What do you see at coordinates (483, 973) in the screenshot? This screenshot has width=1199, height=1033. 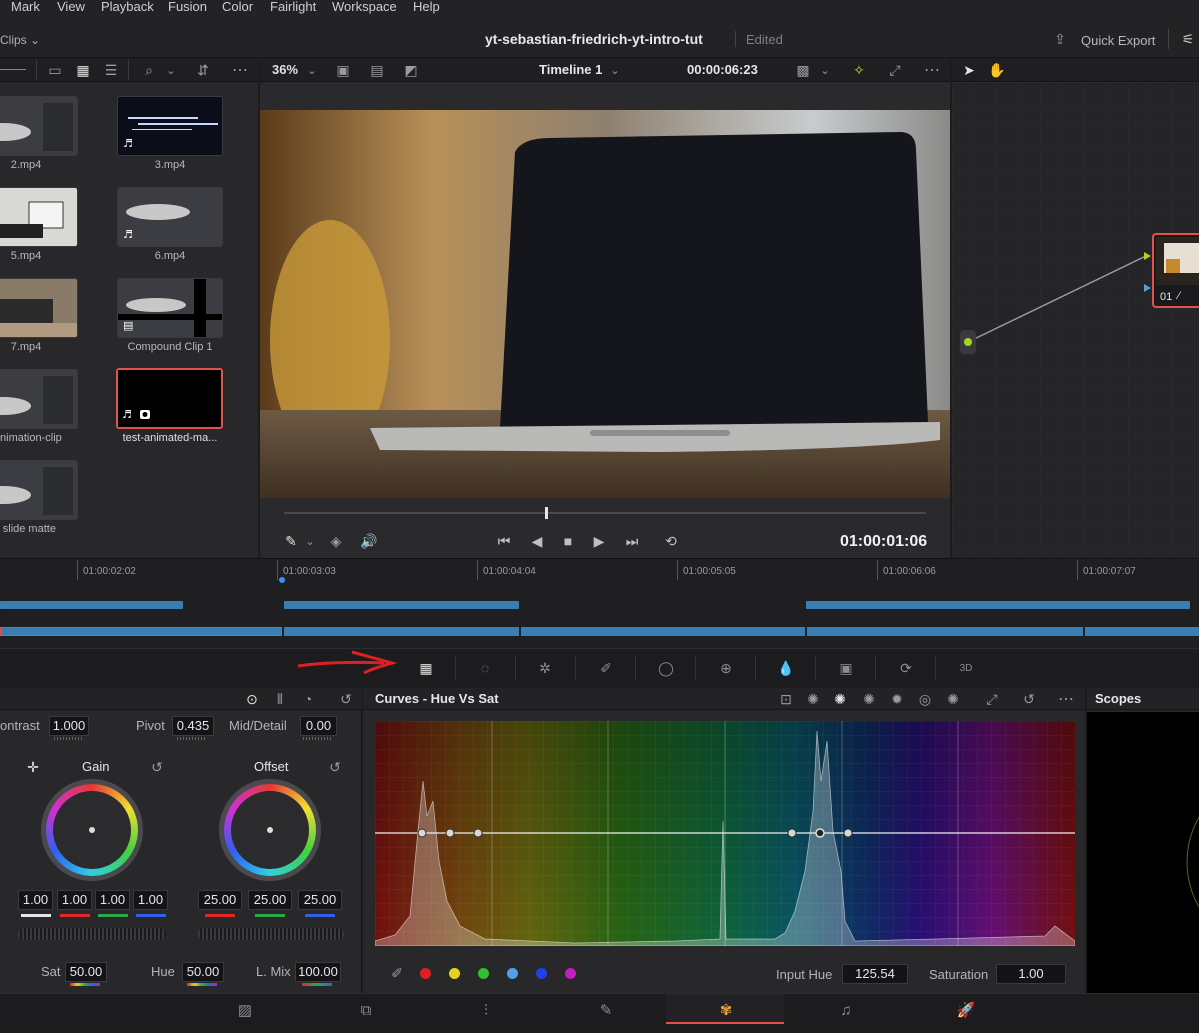 I see `green-swatch` at bounding box center [483, 973].